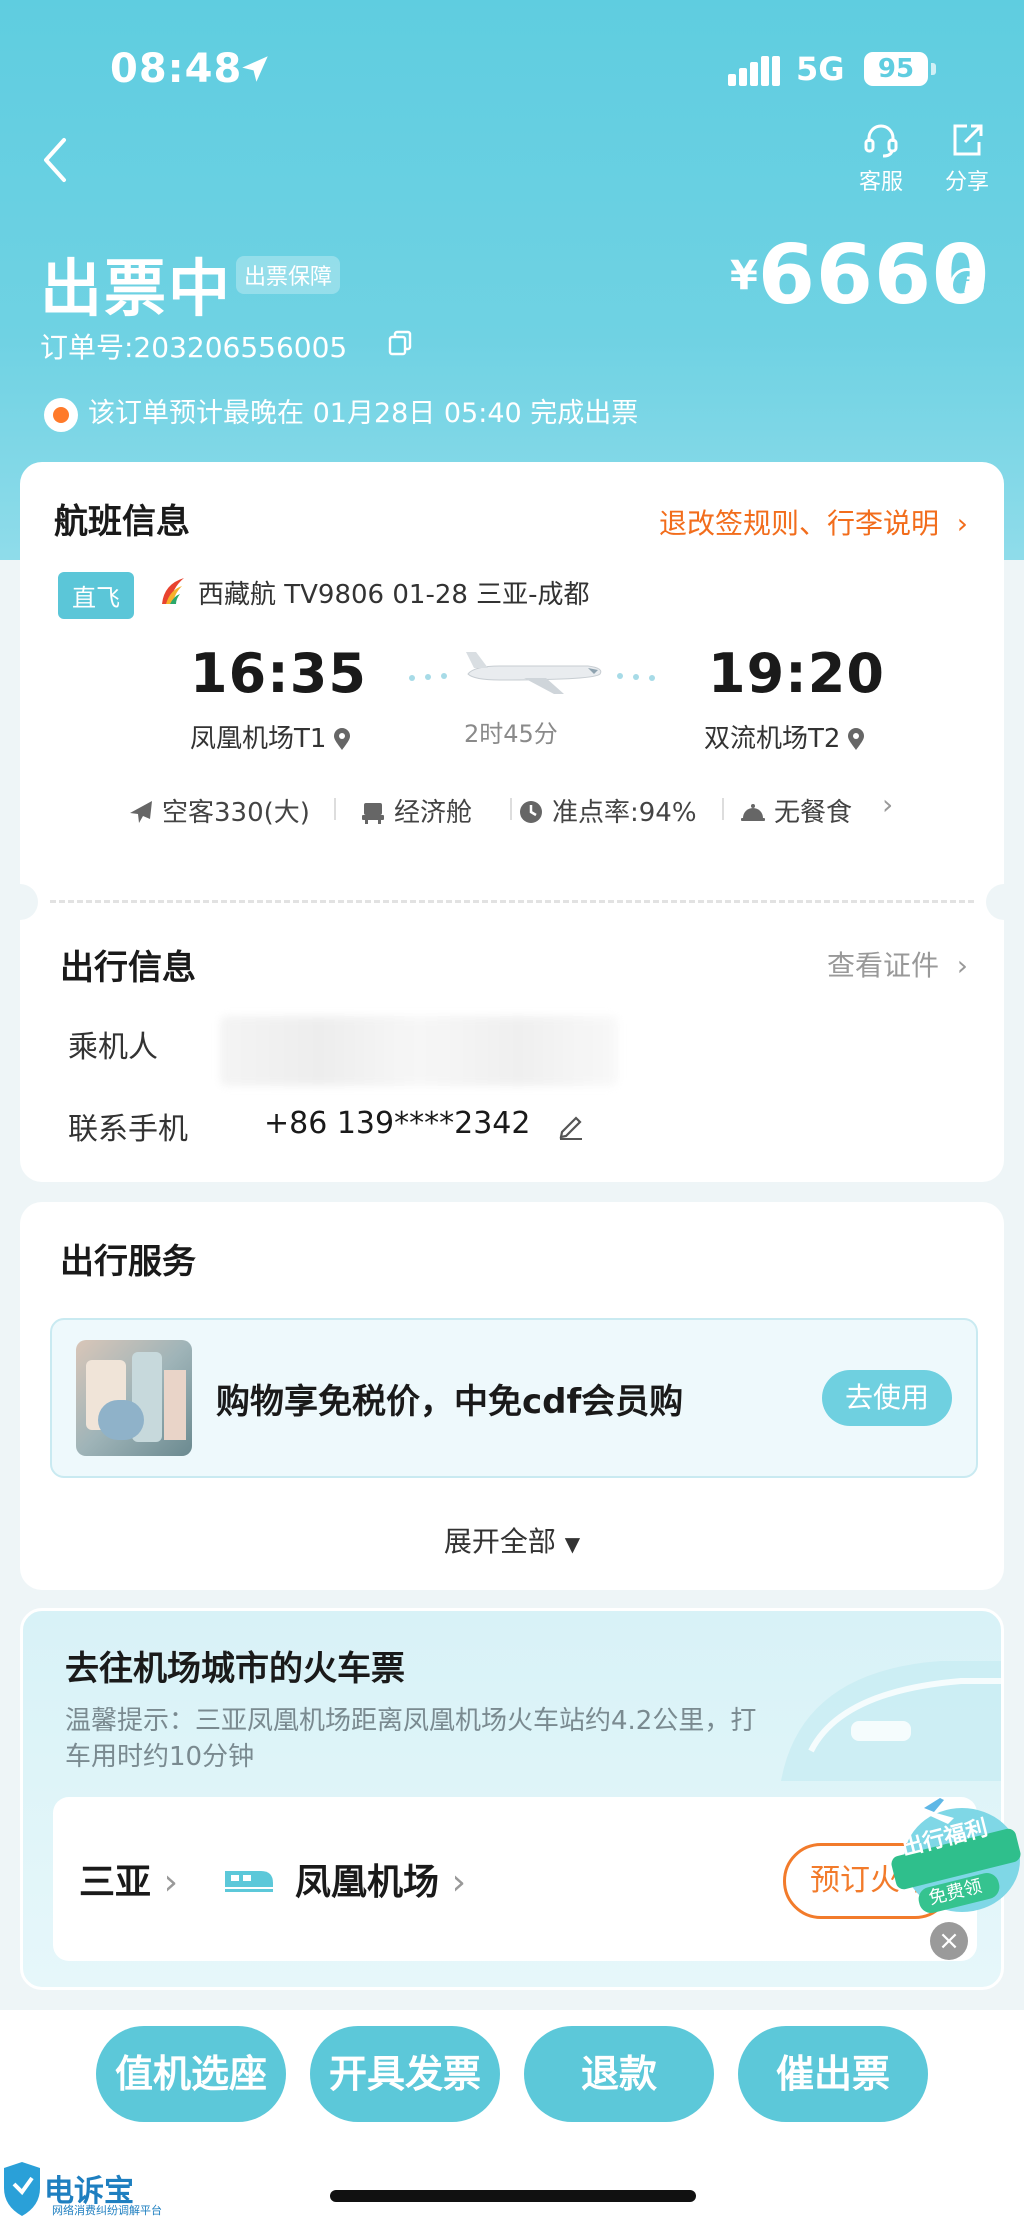 Image resolution: width=1024 pixels, height=2220 pixels. What do you see at coordinates (511, 734) in the screenshot?
I see `flight-duration: 2时45分` at bounding box center [511, 734].